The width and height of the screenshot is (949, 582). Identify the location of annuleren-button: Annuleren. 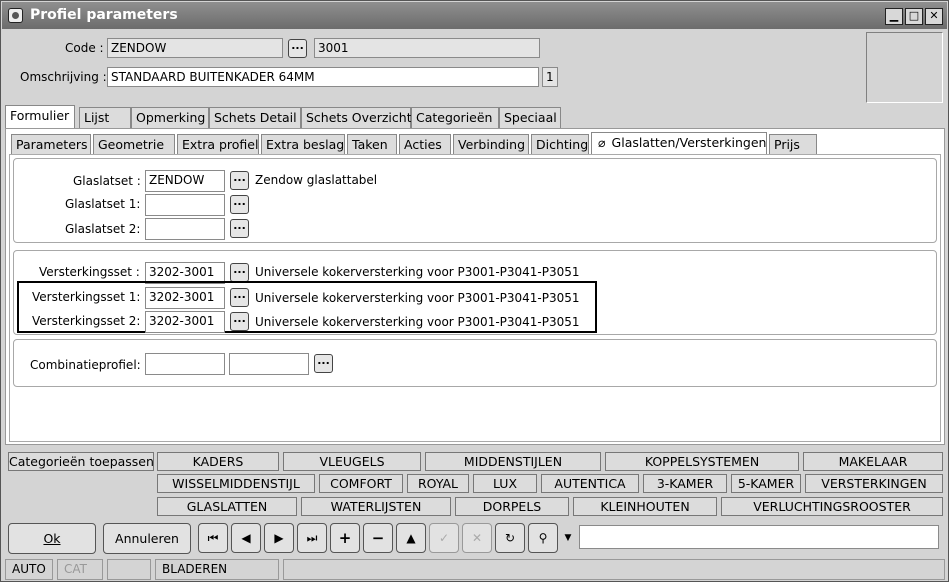
(147, 538).